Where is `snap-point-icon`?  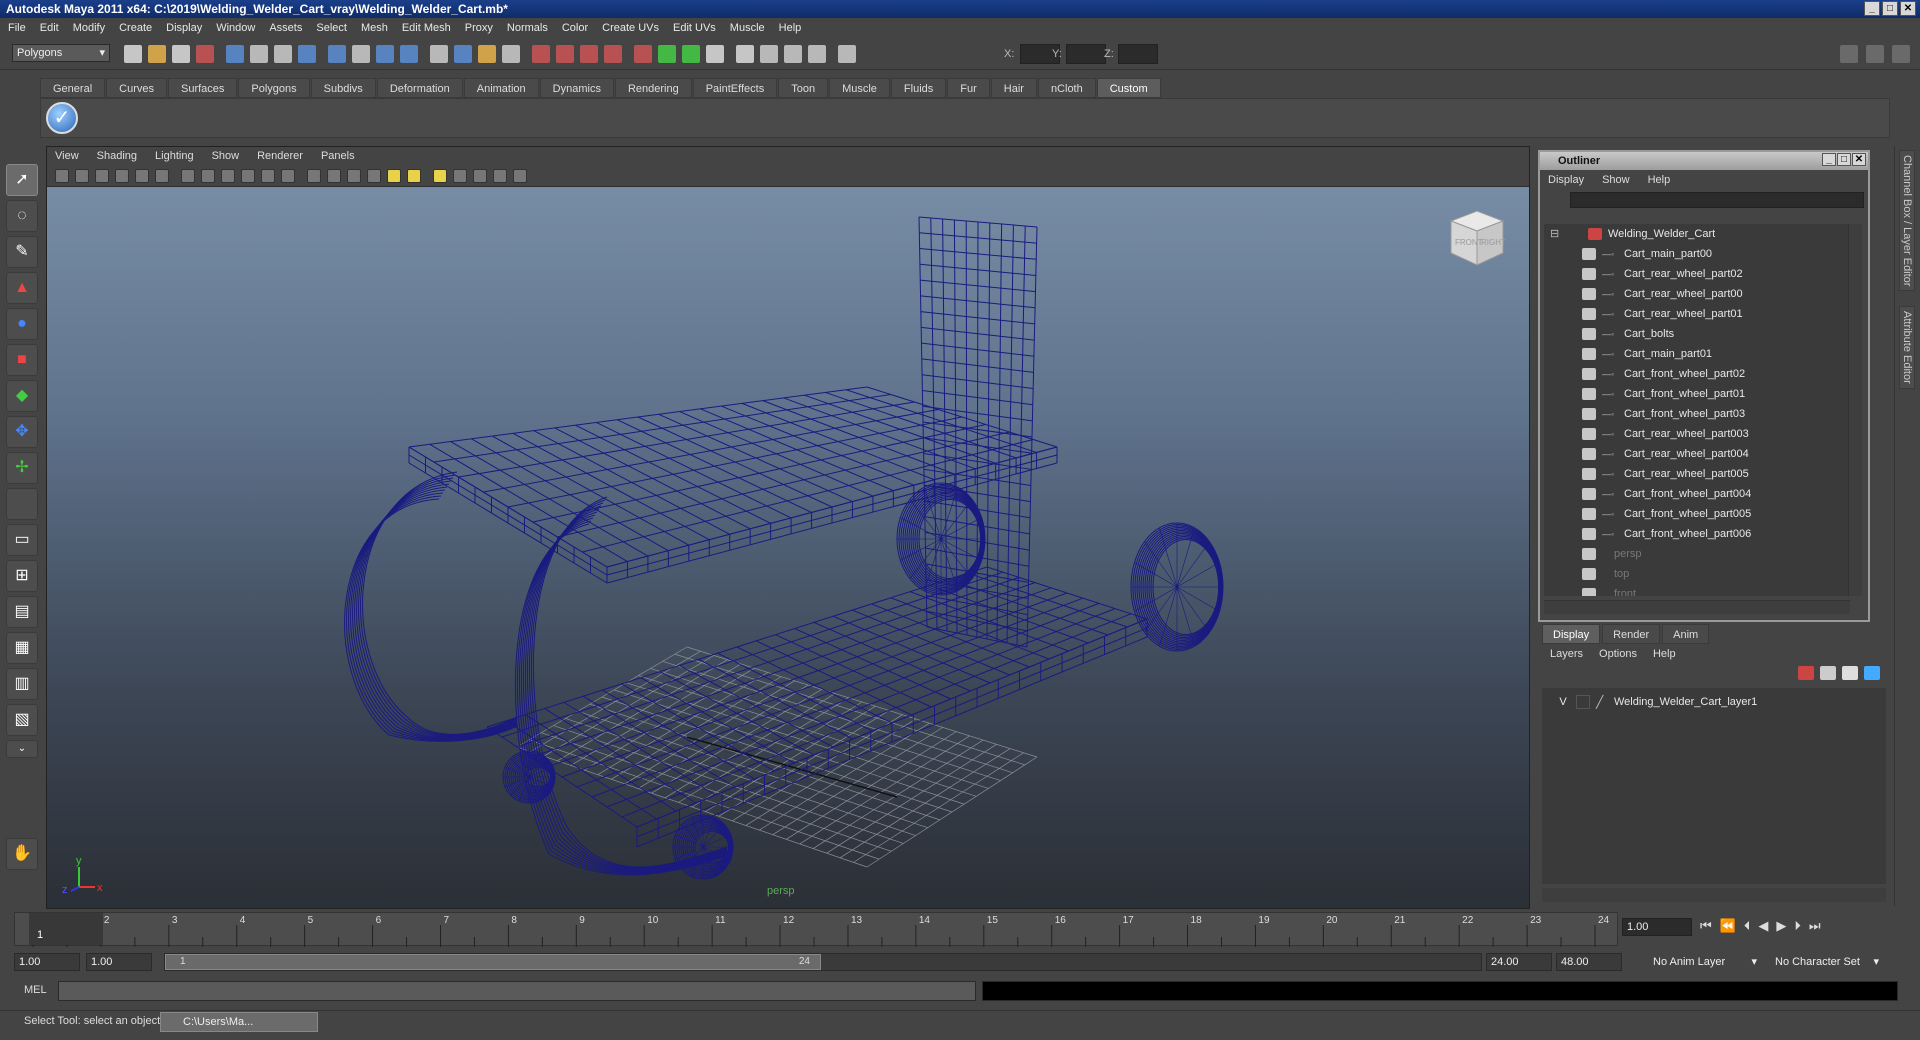 snap-point-icon is located at coordinates (361, 54).